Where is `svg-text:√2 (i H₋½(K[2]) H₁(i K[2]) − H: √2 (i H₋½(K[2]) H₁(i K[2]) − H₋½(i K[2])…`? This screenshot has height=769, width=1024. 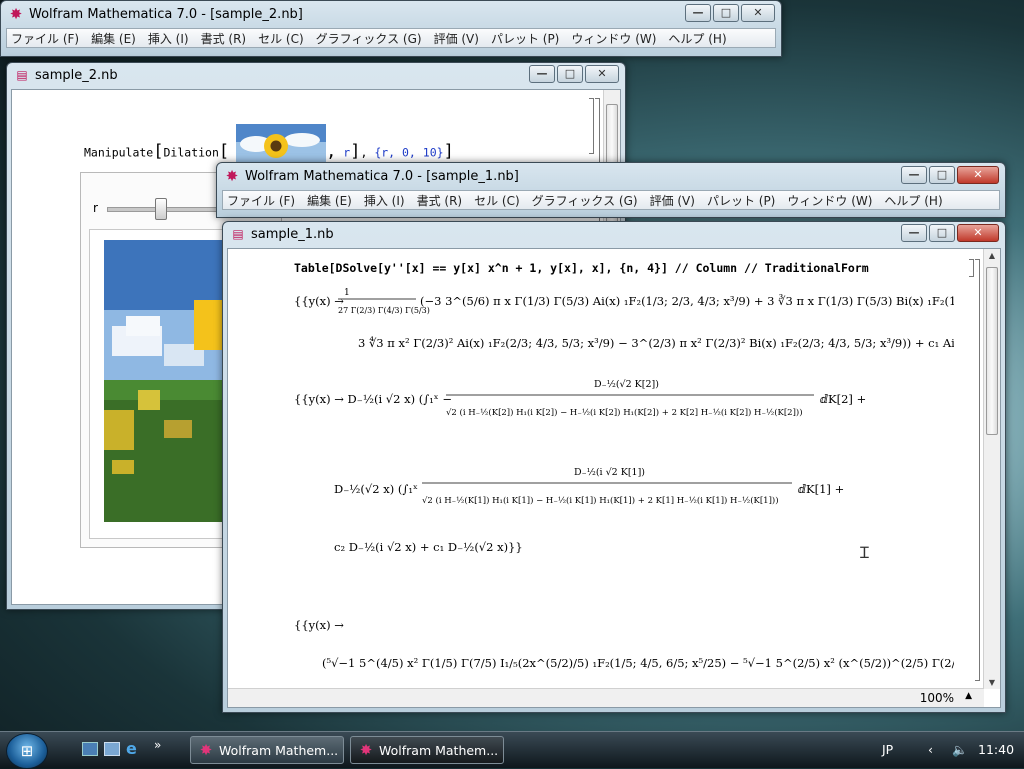
svg-text:√2 (i H₋½(K[2]) H₁(i K[2]) − H: √2 (i H₋½(K[2]) H₁(i K[2]) − H₋½(i K[2])… is located at coordinates (624, 412).